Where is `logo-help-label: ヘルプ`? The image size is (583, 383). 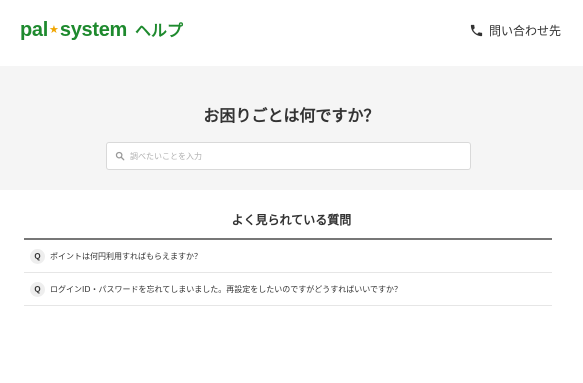
logo-help-label: ヘルプ is located at coordinates (159, 30).